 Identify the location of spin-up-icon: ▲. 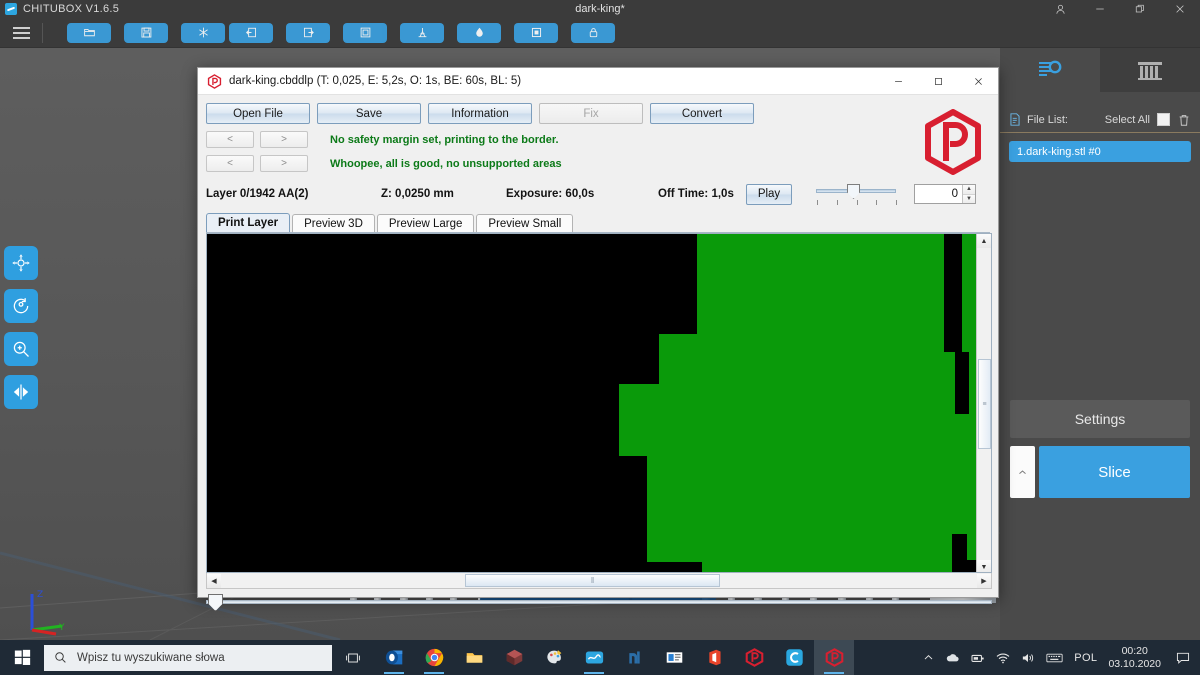
(969, 190).